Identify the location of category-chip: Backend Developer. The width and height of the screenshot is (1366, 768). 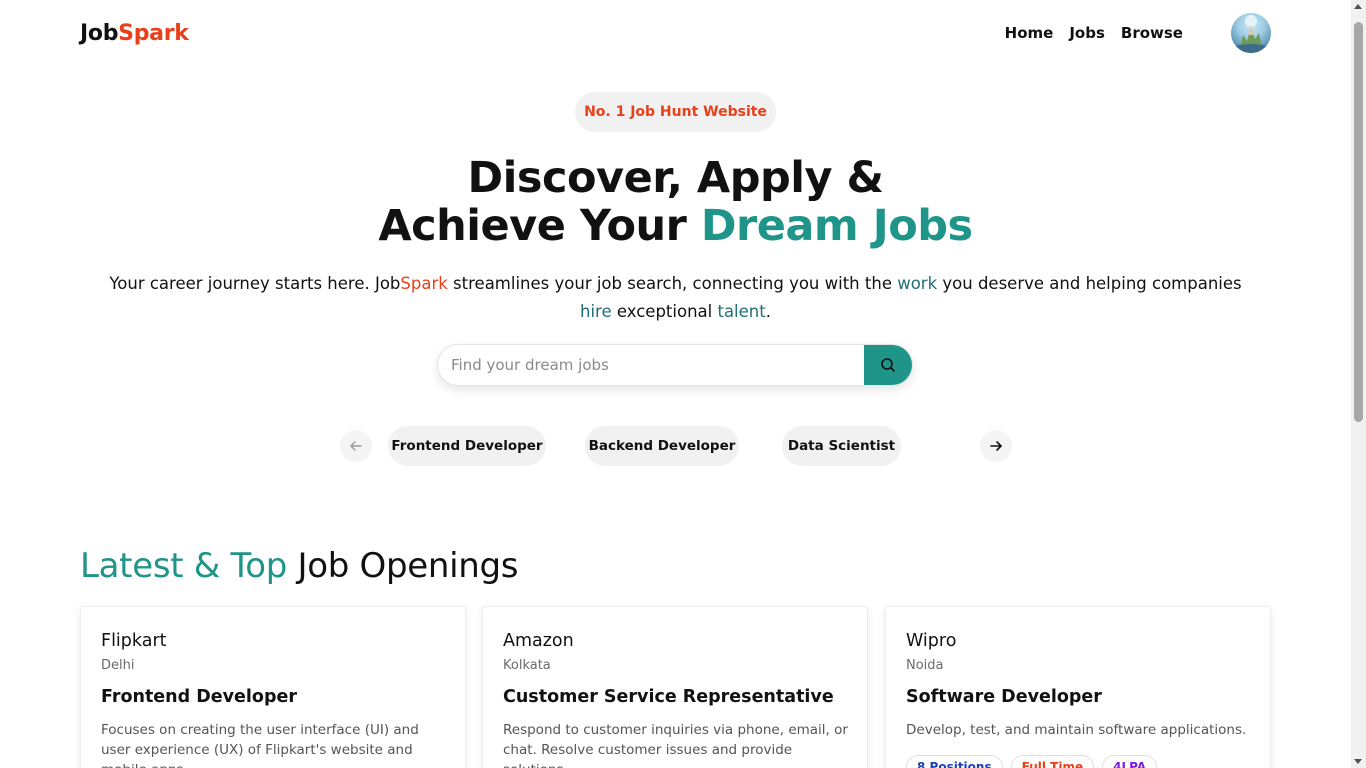
(662, 446).